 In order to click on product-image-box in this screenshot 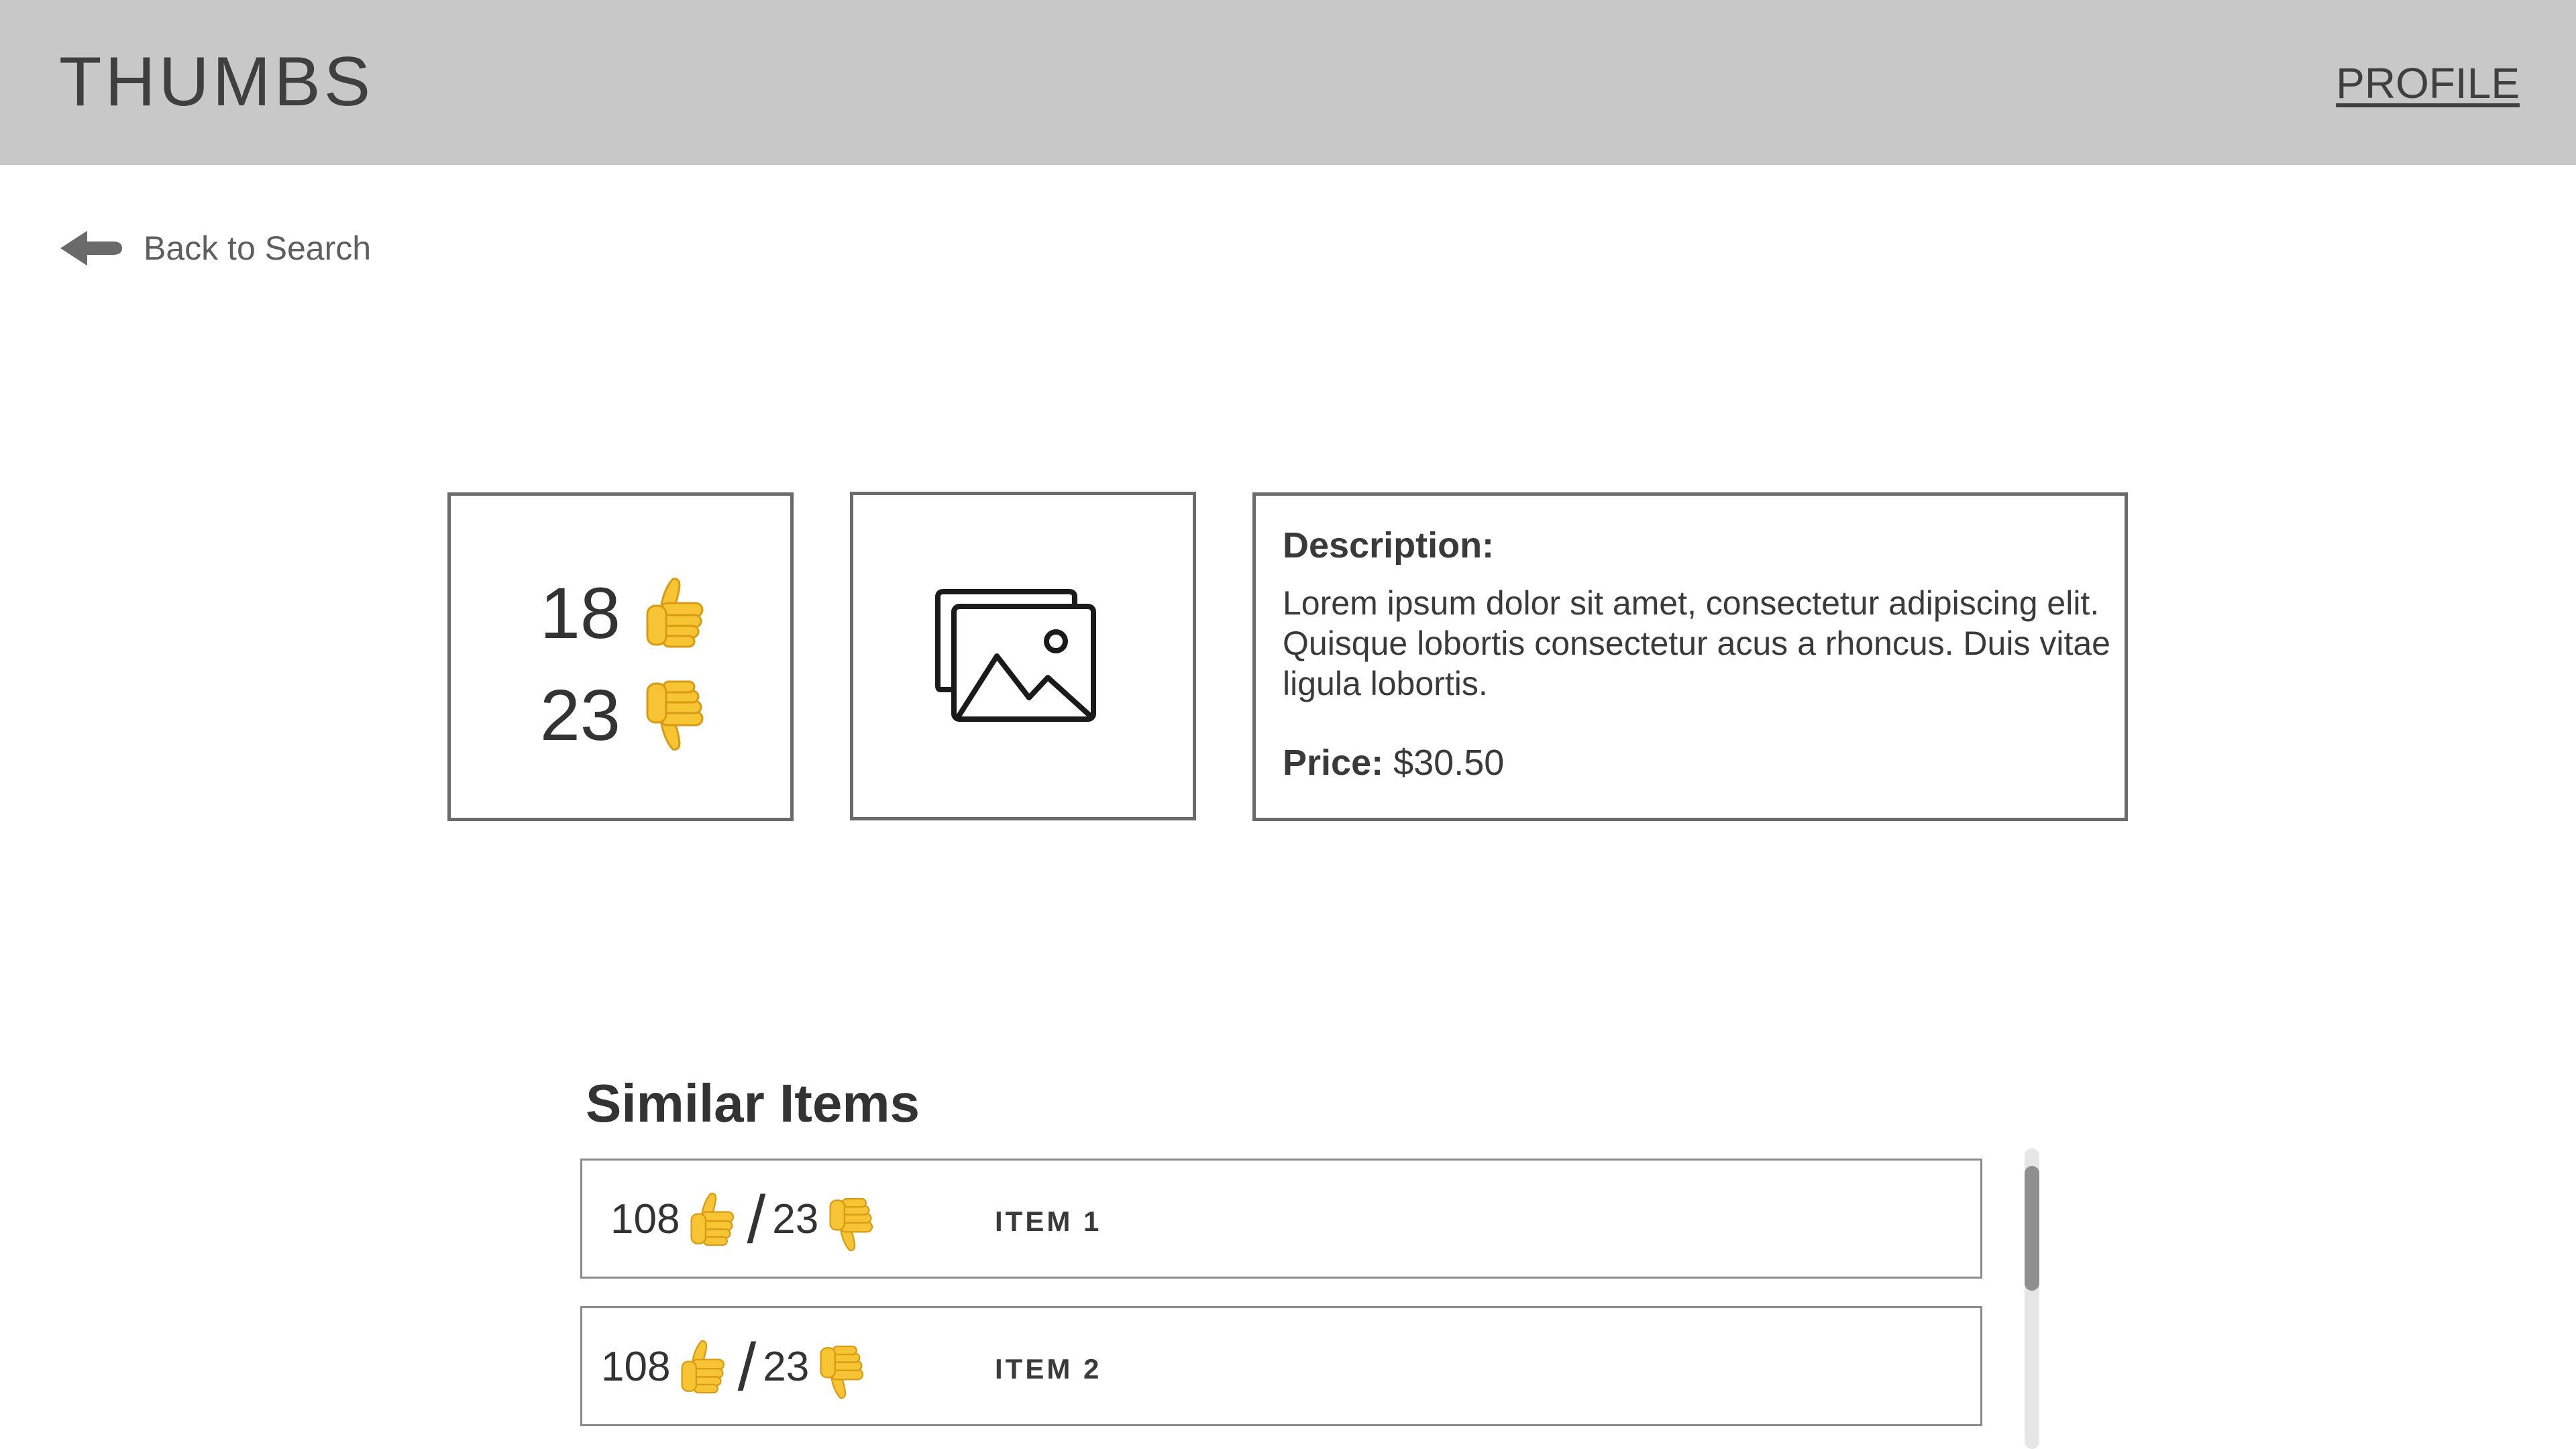, I will do `click(1023, 656)`.